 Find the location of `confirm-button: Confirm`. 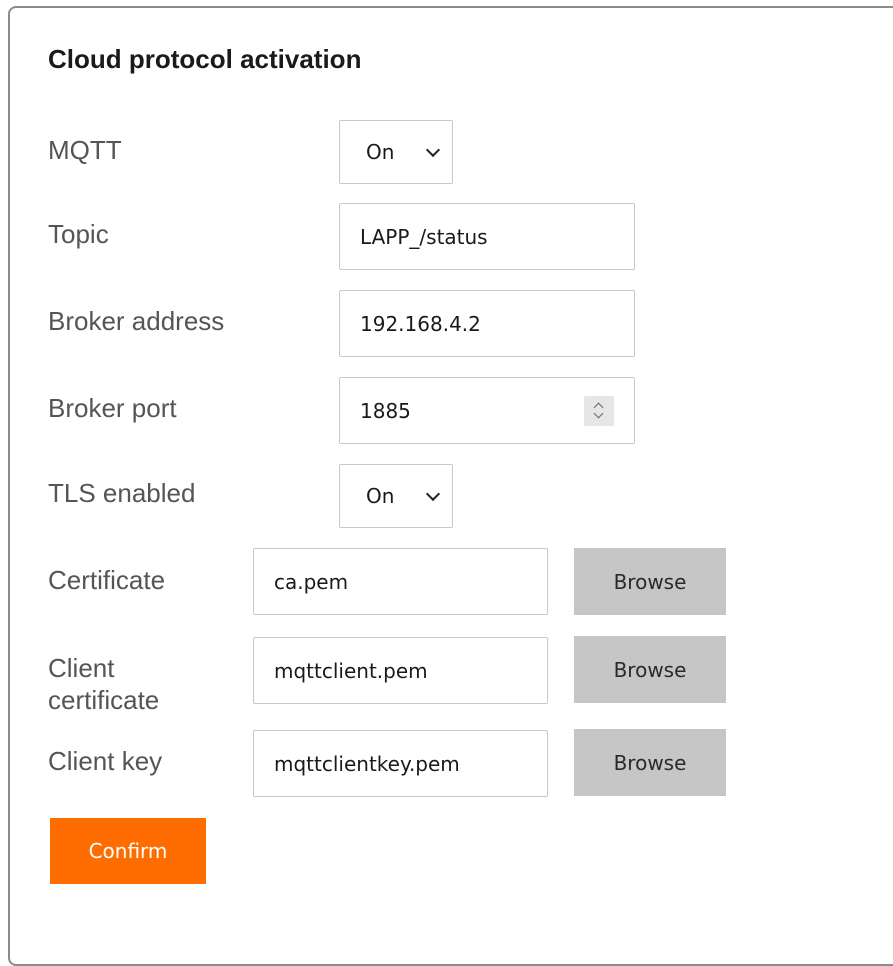

confirm-button: Confirm is located at coordinates (128, 851).